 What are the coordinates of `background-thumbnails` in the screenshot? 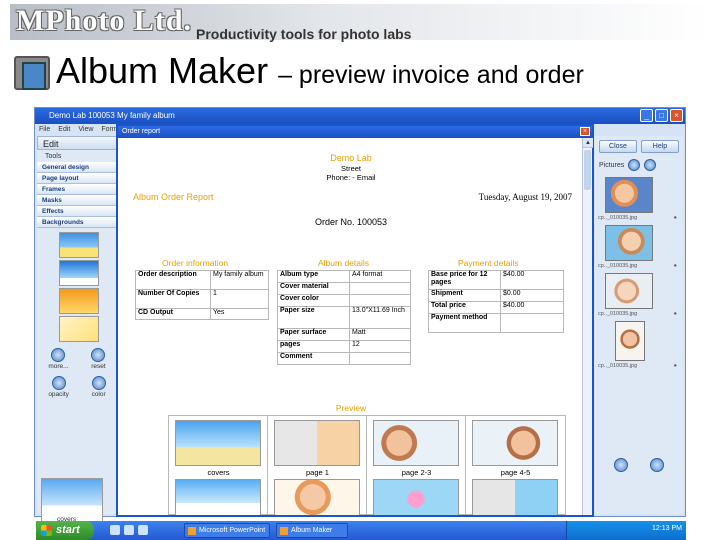 It's located at (79, 287).